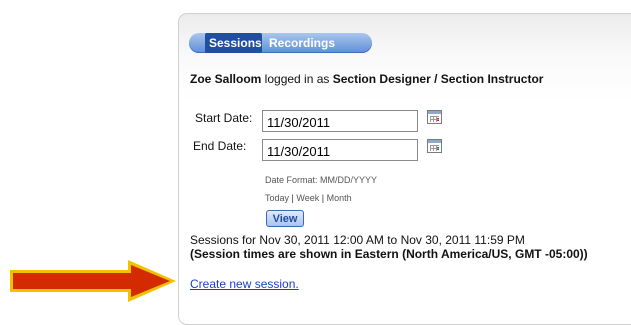 Image resolution: width=631 pixels, height=325 pixels. I want to click on tab-bar: Sessions Recordings, so click(280, 43).